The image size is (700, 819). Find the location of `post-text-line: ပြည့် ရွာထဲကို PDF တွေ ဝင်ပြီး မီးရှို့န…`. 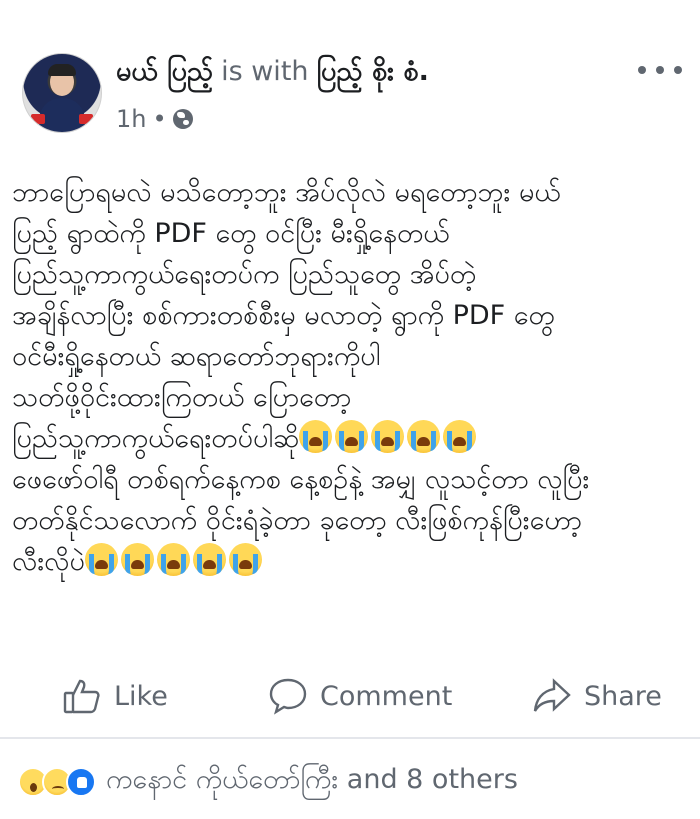

post-text-line: ပြည့် ရွာထဲကို PDF တွေ ဝင်ပြီး မီးရှို့န… is located at coordinates (231, 233).